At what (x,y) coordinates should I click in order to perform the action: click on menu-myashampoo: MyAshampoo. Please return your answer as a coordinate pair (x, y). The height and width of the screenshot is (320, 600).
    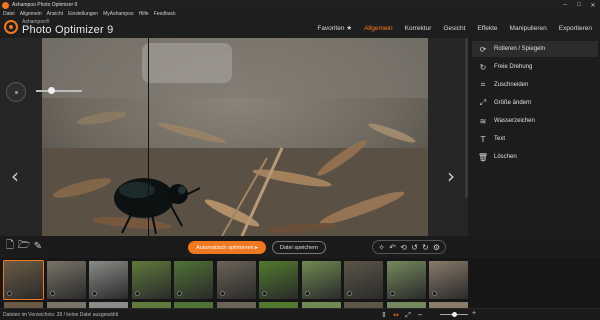
    Looking at the image, I should click on (118, 14).